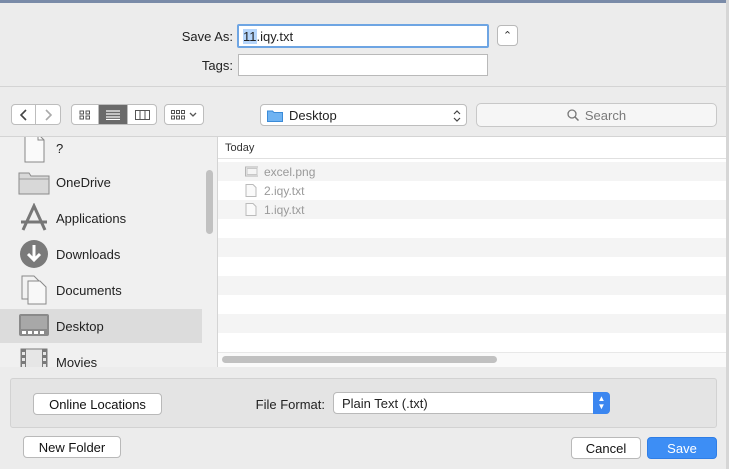  I want to click on group-arrange-button, so click(184, 114).